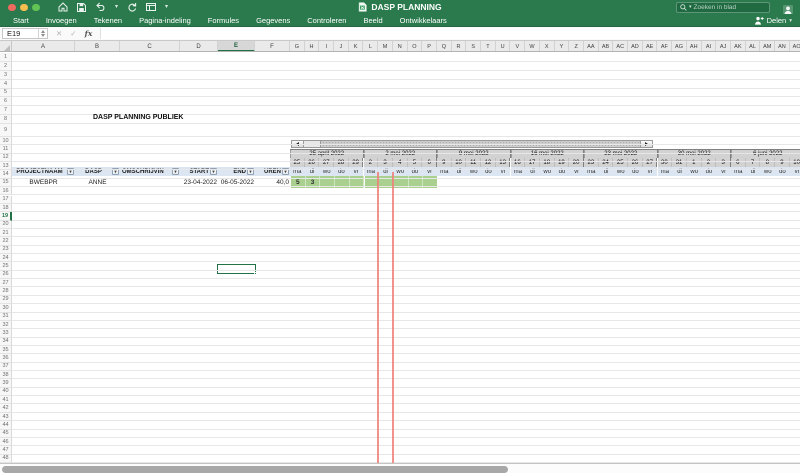  What do you see at coordinates (429, 46) in the screenshot?
I see `column-header-P: P` at bounding box center [429, 46].